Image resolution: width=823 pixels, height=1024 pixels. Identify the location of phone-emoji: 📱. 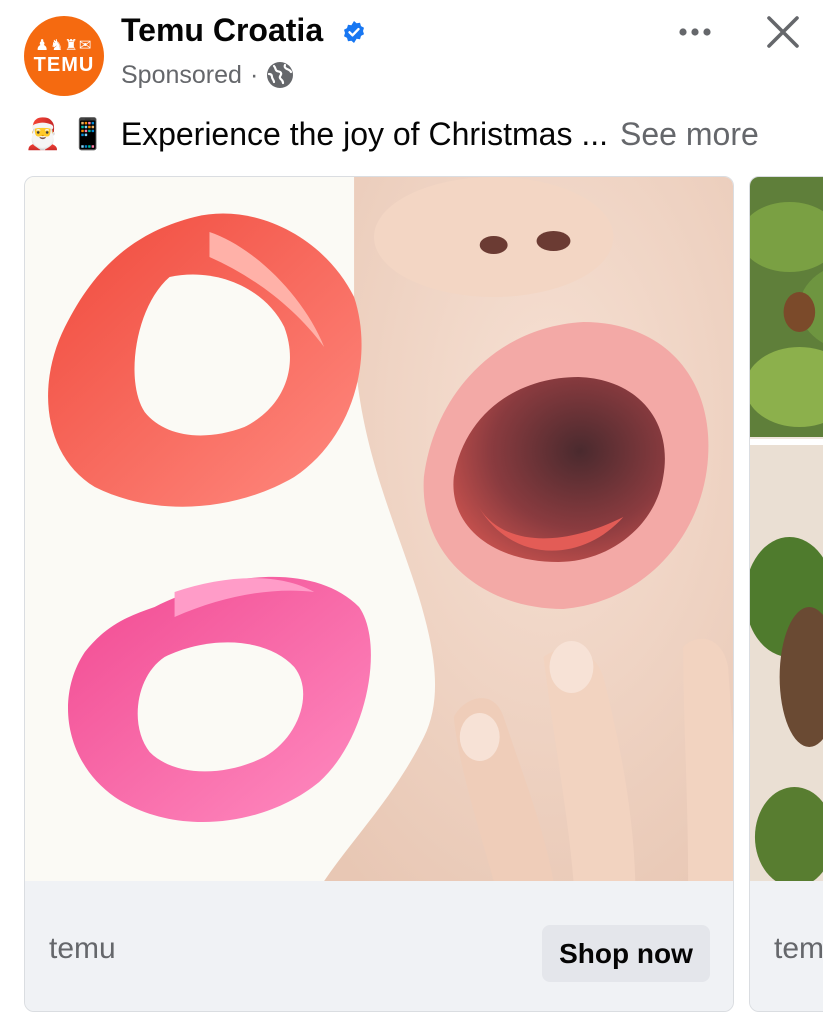
(88, 134).